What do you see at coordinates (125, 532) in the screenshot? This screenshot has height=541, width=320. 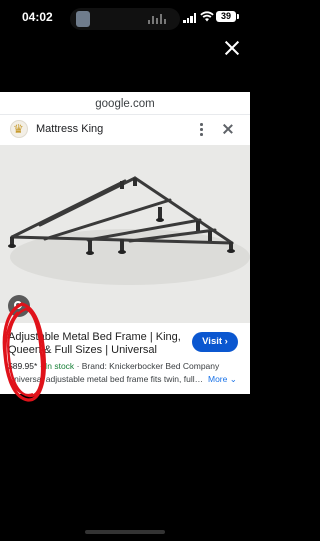 I see `home-indicator` at bounding box center [125, 532].